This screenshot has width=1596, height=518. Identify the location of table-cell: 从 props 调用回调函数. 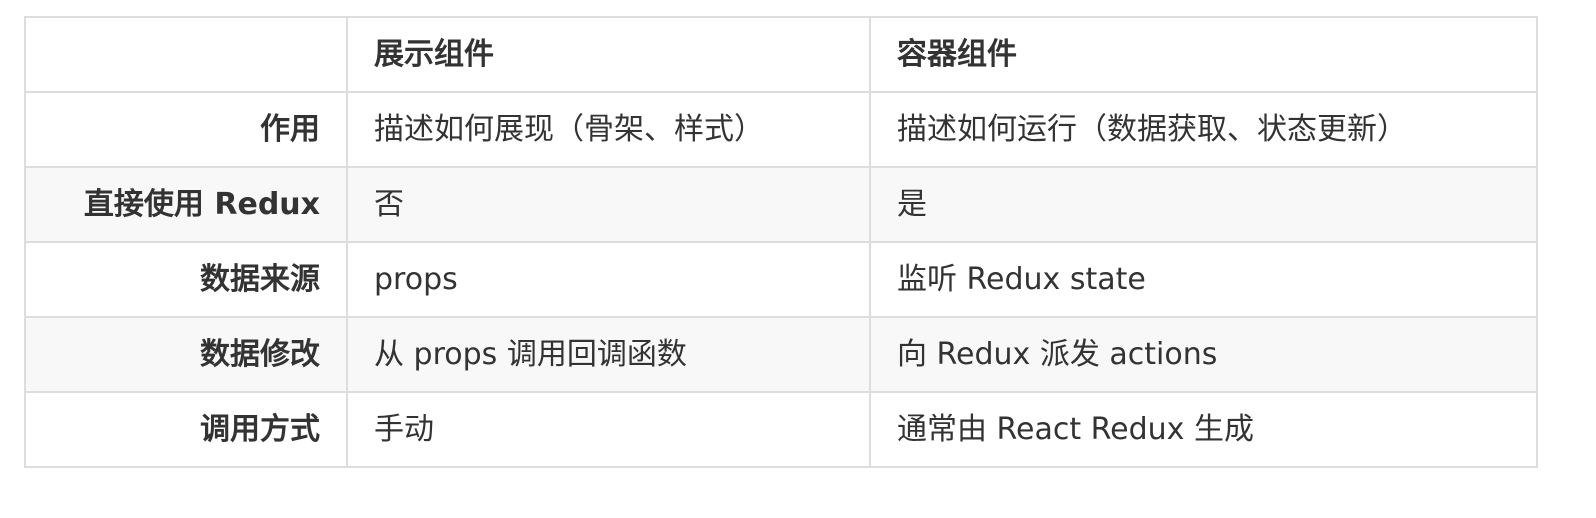
(608, 354).